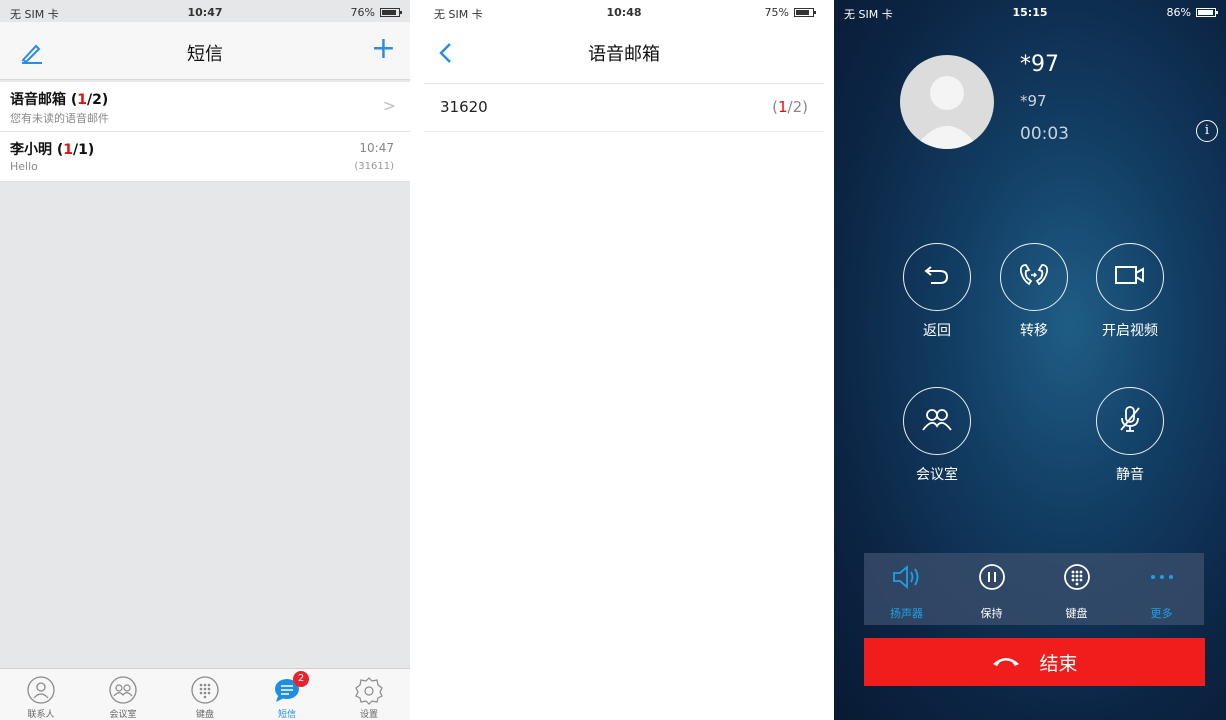  What do you see at coordinates (464, 107) in the screenshot?
I see `voicemail-number: 31620` at bounding box center [464, 107].